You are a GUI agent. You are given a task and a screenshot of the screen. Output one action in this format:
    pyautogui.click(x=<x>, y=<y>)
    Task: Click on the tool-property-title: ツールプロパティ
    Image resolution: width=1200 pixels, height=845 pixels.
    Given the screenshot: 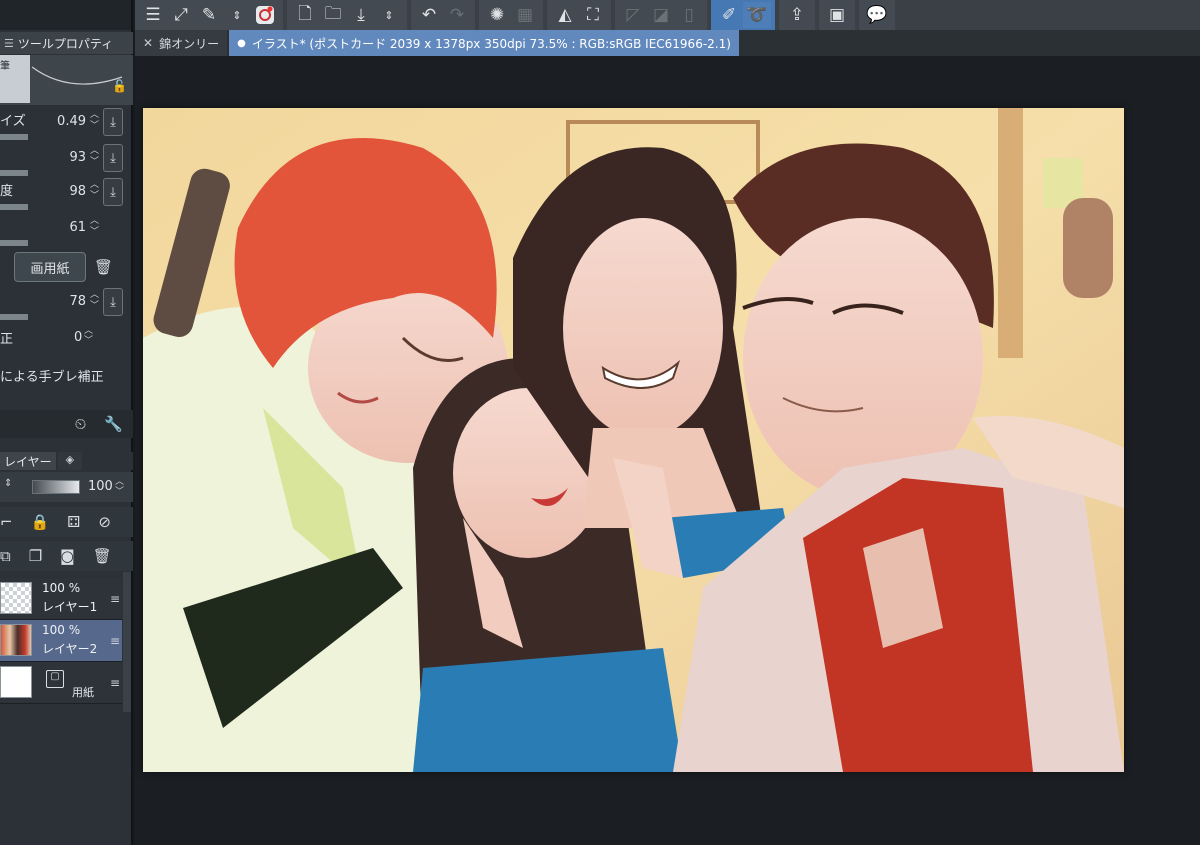 What is the action you would take?
    pyautogui.click(x=65, y=43)
    